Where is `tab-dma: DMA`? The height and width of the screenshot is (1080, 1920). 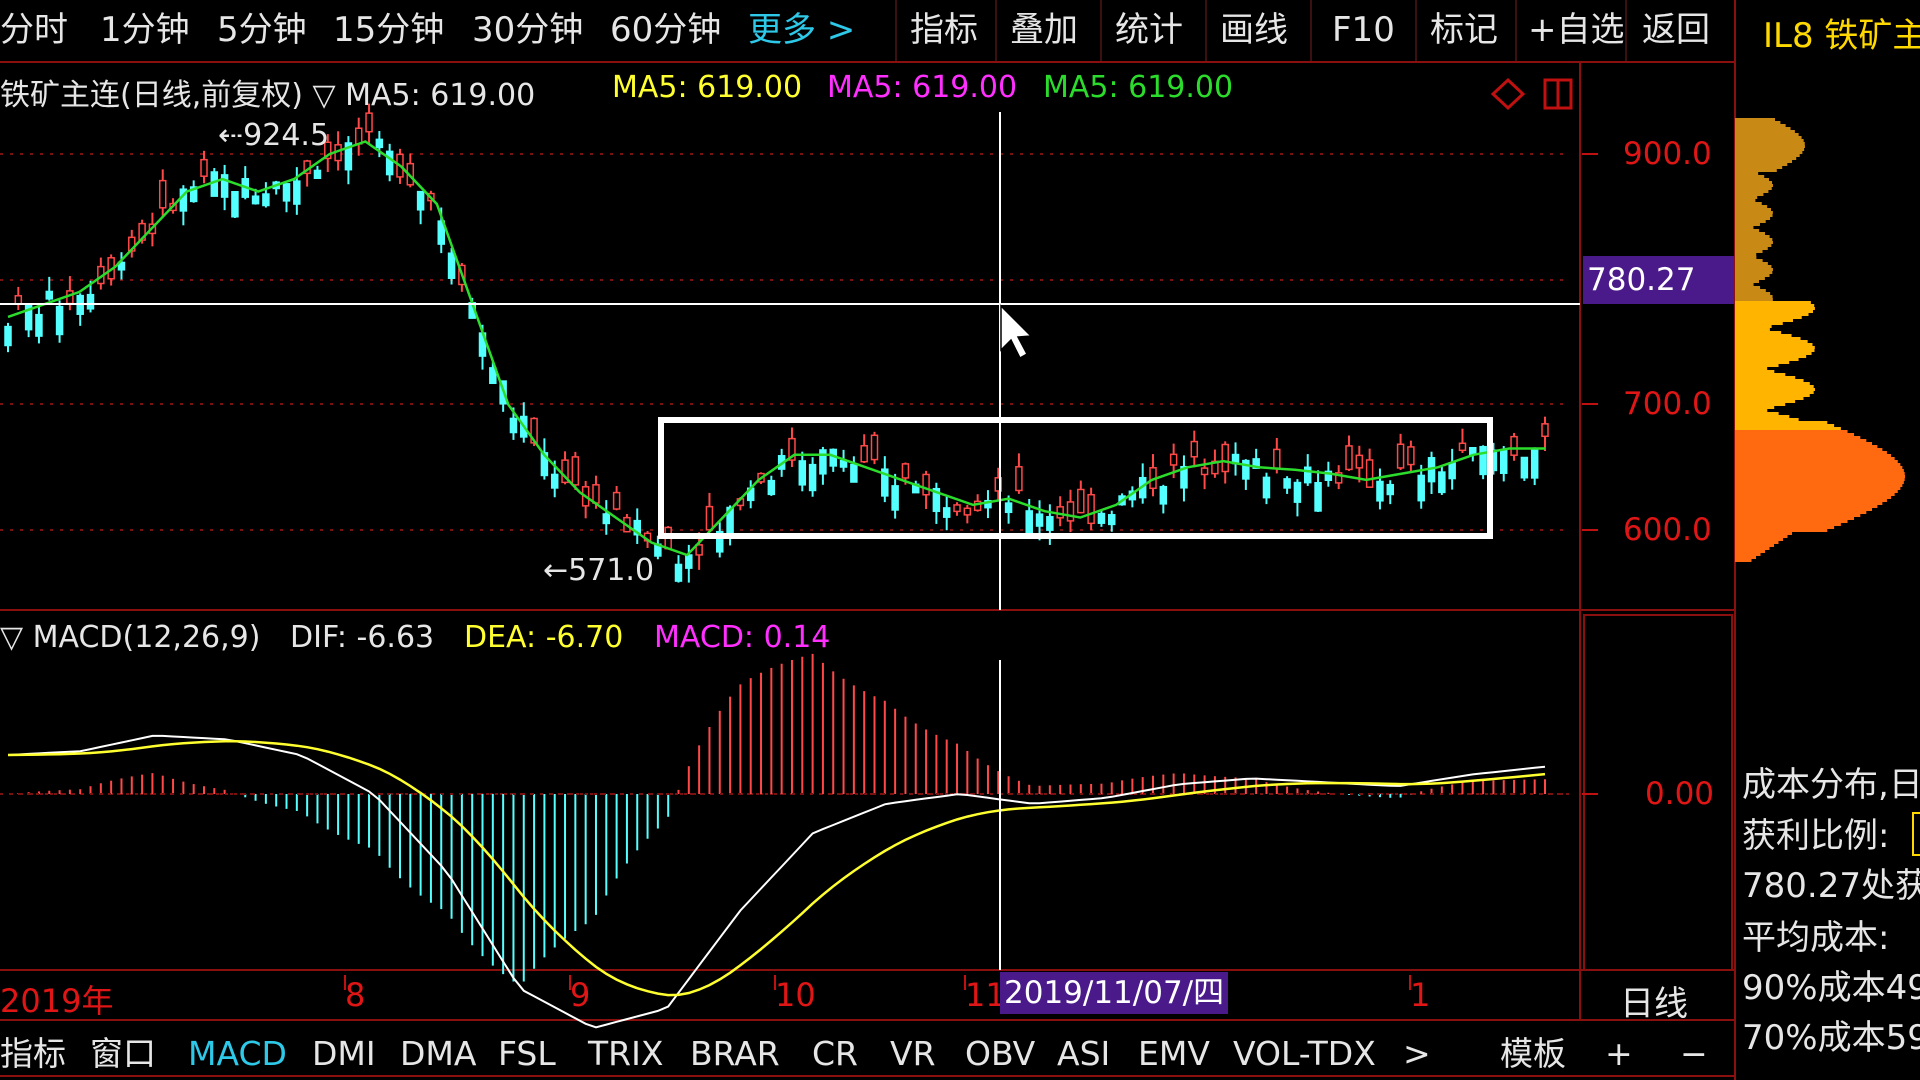
tab-dma: DMA is located at coordinates (438, 1054).